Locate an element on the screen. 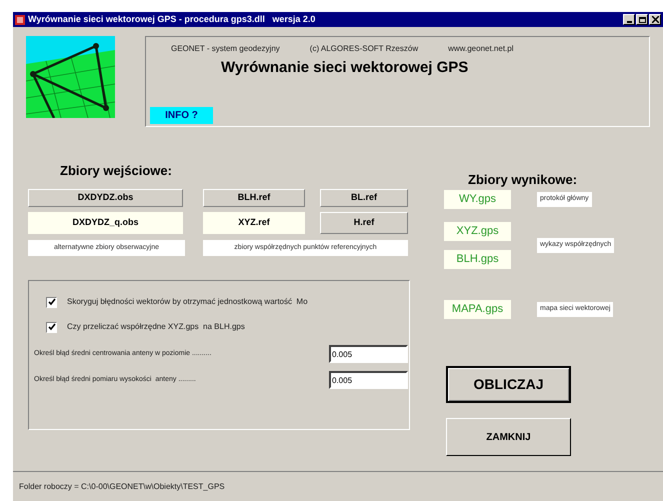 Image resolution: width=663 pixels, height=501 pixels. website-text: www.geonet.net.pl is located at coordinates (481, 49).